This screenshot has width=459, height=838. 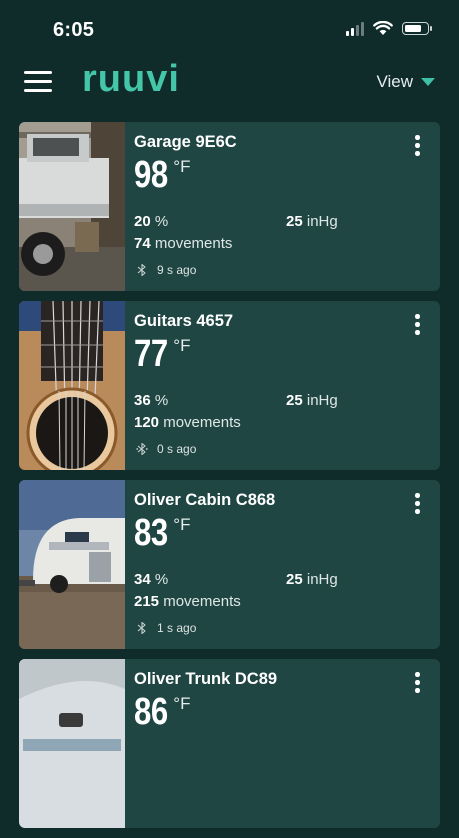 I want to click on humidity-value: 36, so click(x=142, y=400).